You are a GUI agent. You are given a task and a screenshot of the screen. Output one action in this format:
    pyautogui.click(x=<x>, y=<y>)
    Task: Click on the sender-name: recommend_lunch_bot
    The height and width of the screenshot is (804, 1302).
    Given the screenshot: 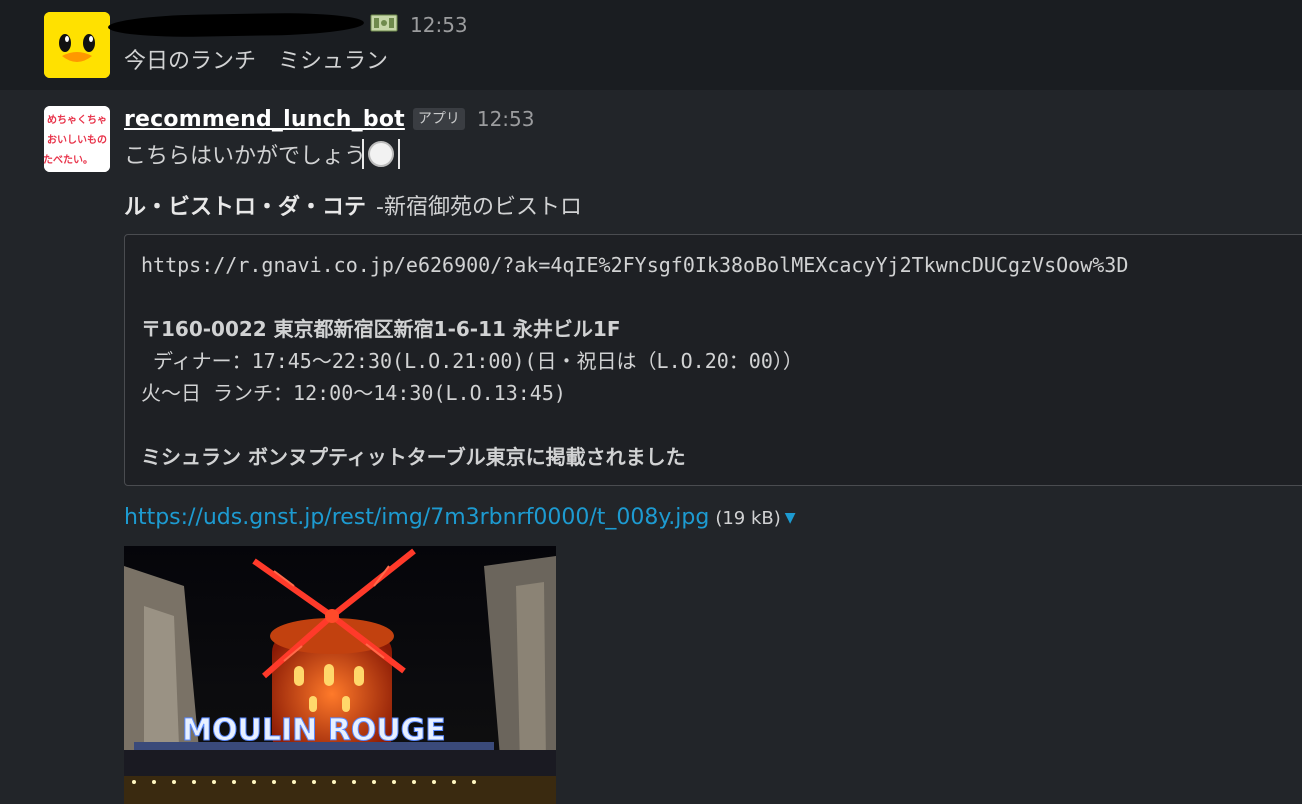 What is the action you would take?
    pyautogui.click(x=264, y=119)
    